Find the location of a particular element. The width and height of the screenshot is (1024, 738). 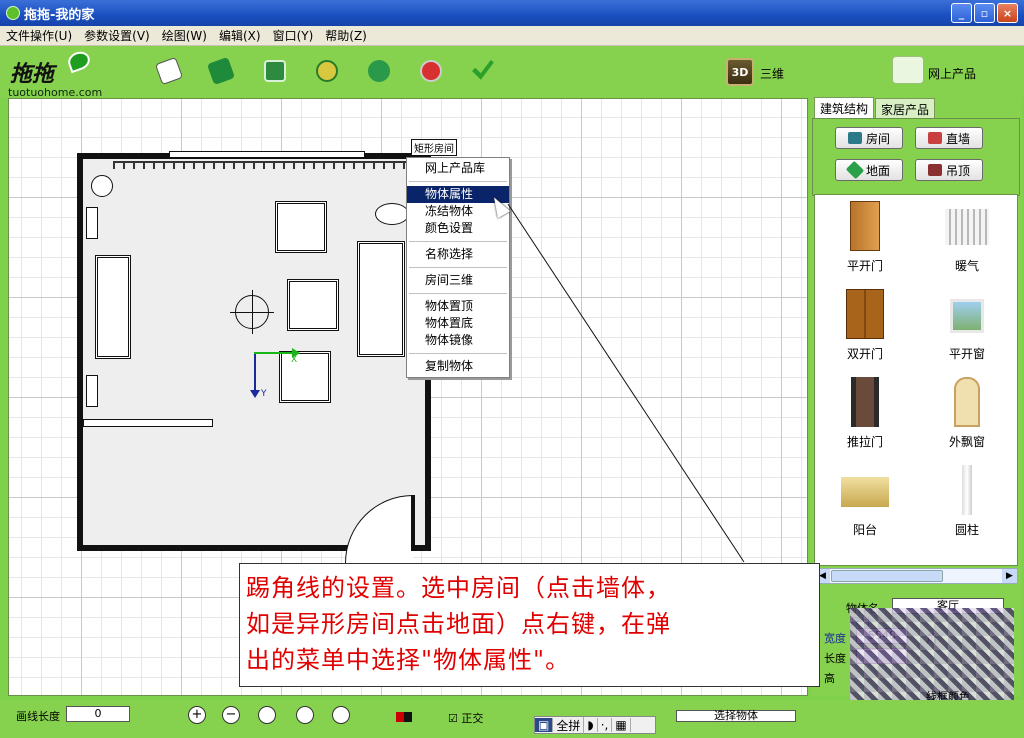

save-button is located at coordinates (275, 71).